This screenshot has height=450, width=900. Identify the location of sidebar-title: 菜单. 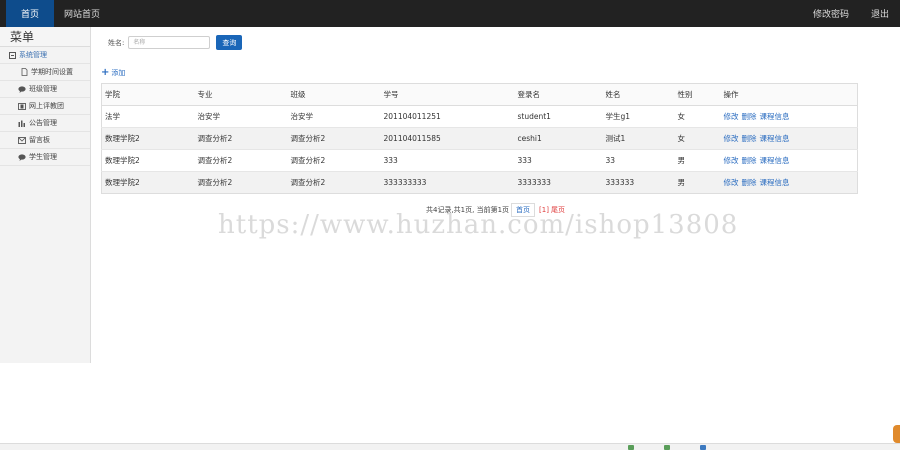
(45, 37).